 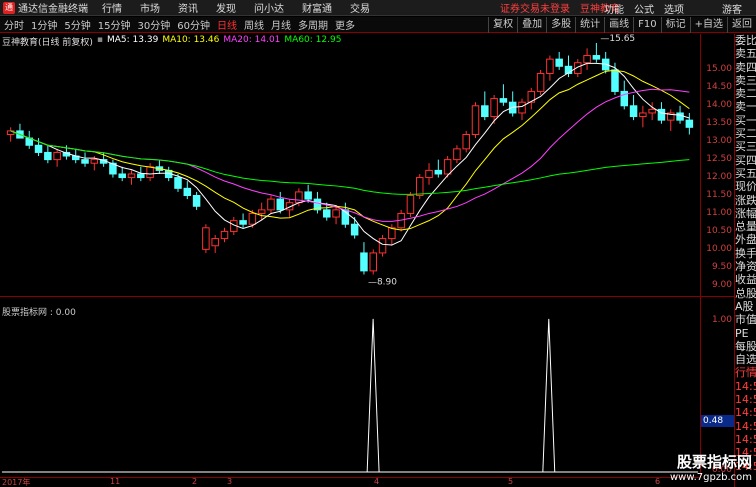 I want to click on side-panel-item: 买二, so click(x=745, y=133).